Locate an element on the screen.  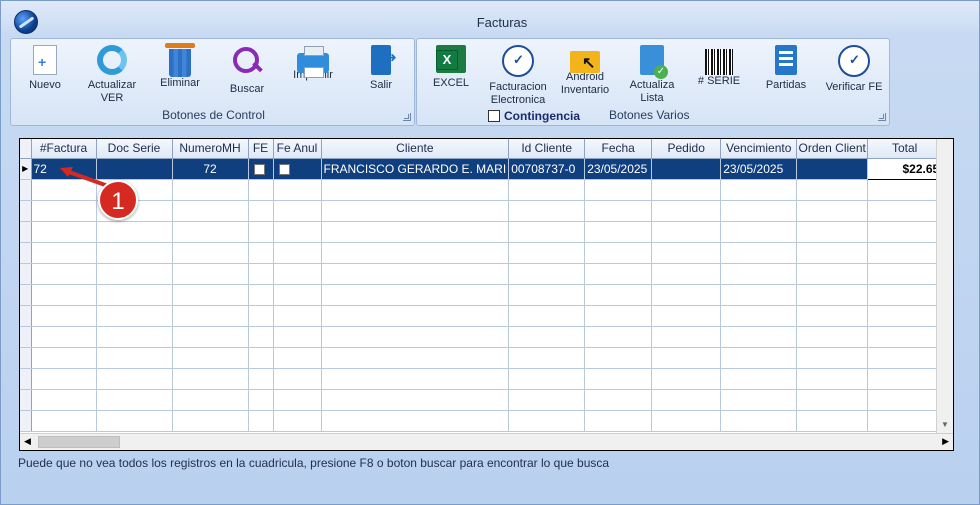
facturacion-electronica-button: Facturacion Electronica is located at coordinates (518, 76).